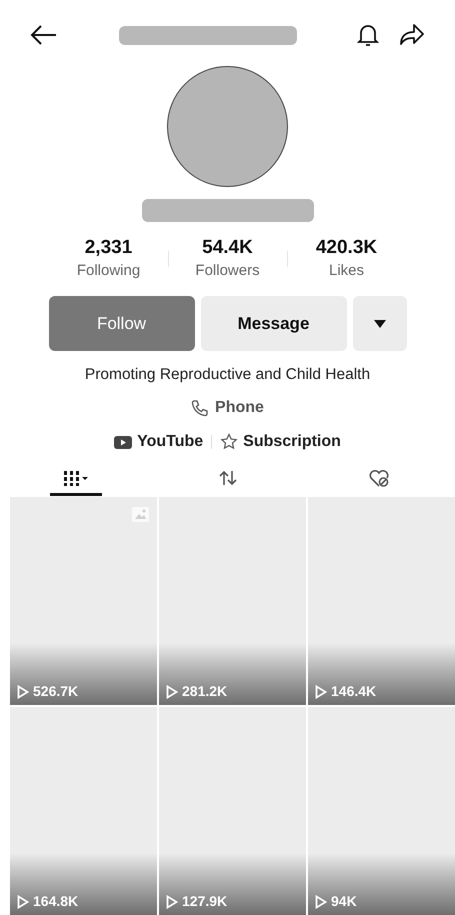 The image size is (455, 915). What do you see at coordinates (347, 248) in the screenshot?
I see `stat-value: 420.3K` at bounding box center [347, 248].